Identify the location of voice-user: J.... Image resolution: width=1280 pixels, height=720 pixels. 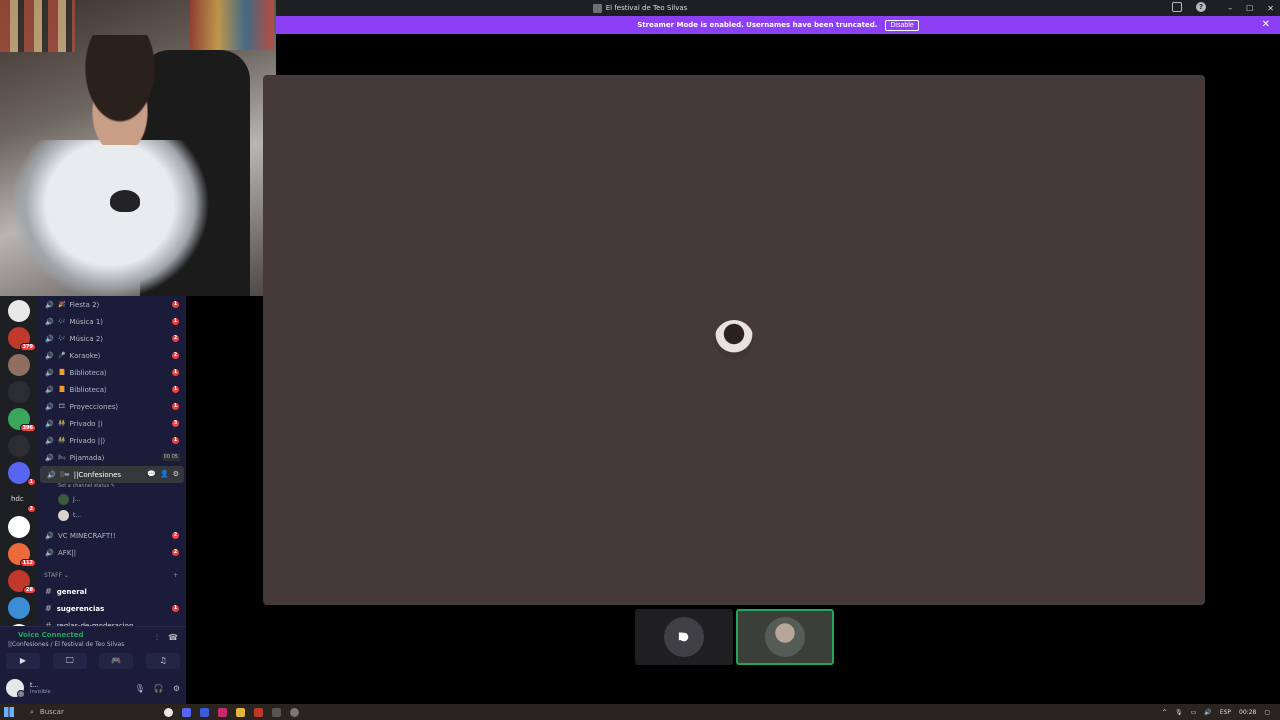
(112, 499).